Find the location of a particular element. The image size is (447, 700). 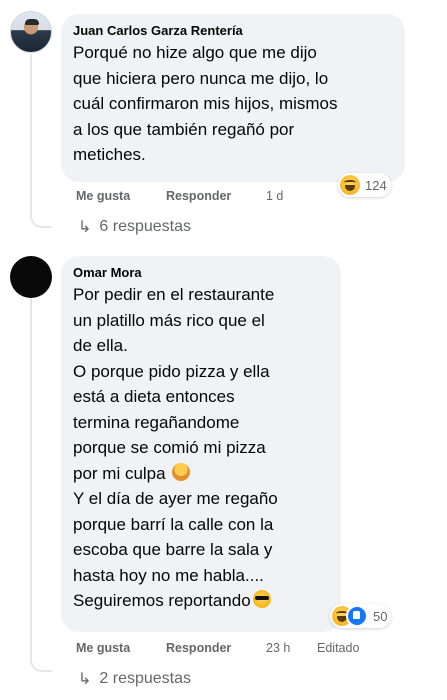

comment-author: Juan Carlos Garza Rentería is located at coordinates (233, 30).